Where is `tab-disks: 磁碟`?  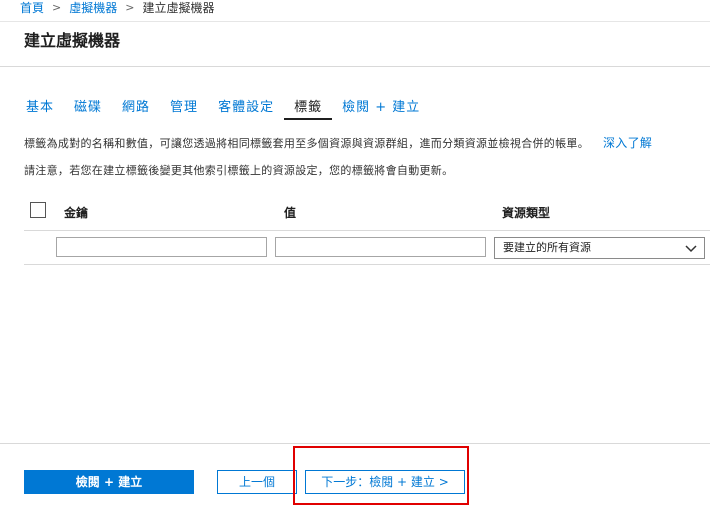 tab-disks: 磁碟 is located at coordinates (88, 108).